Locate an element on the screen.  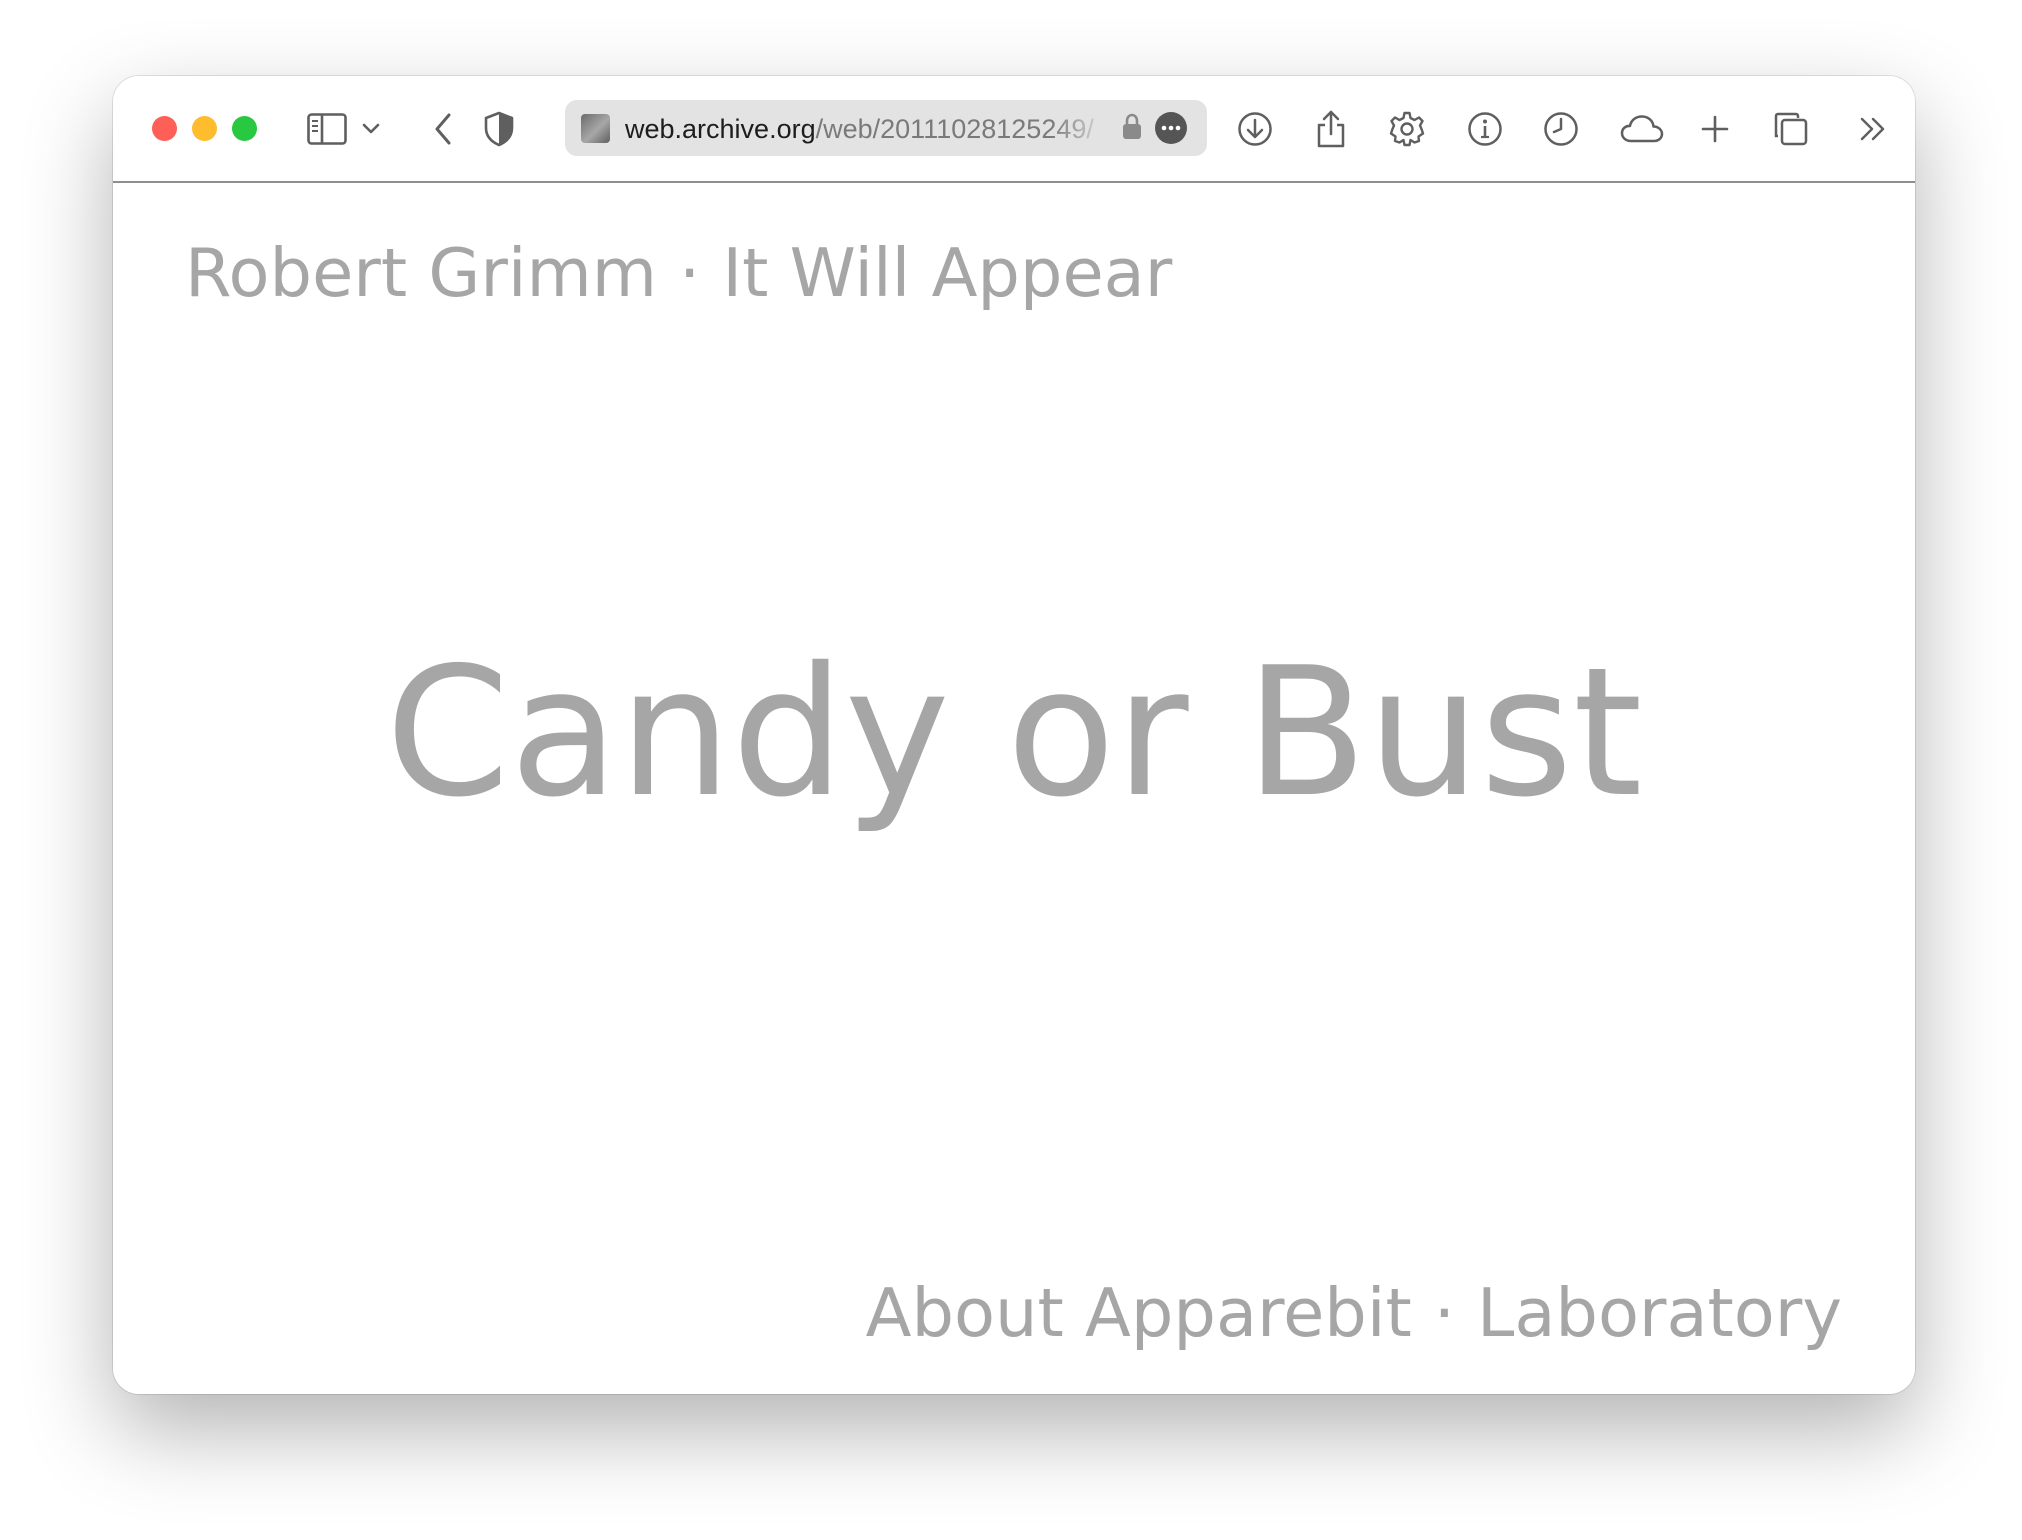
cloud-icon is located at coordinates (1642, 129).